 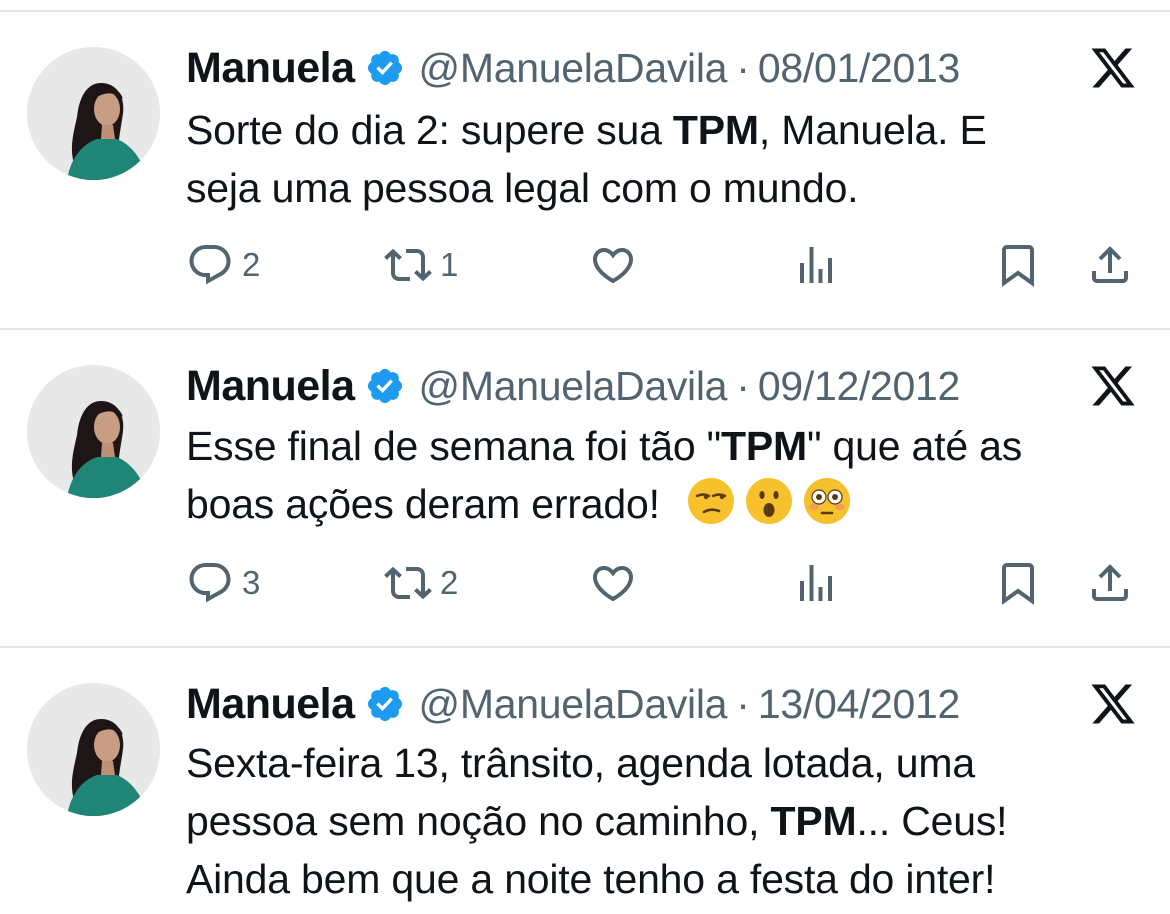 I want to click on reply-button: 2, so click(x=223, y=265).